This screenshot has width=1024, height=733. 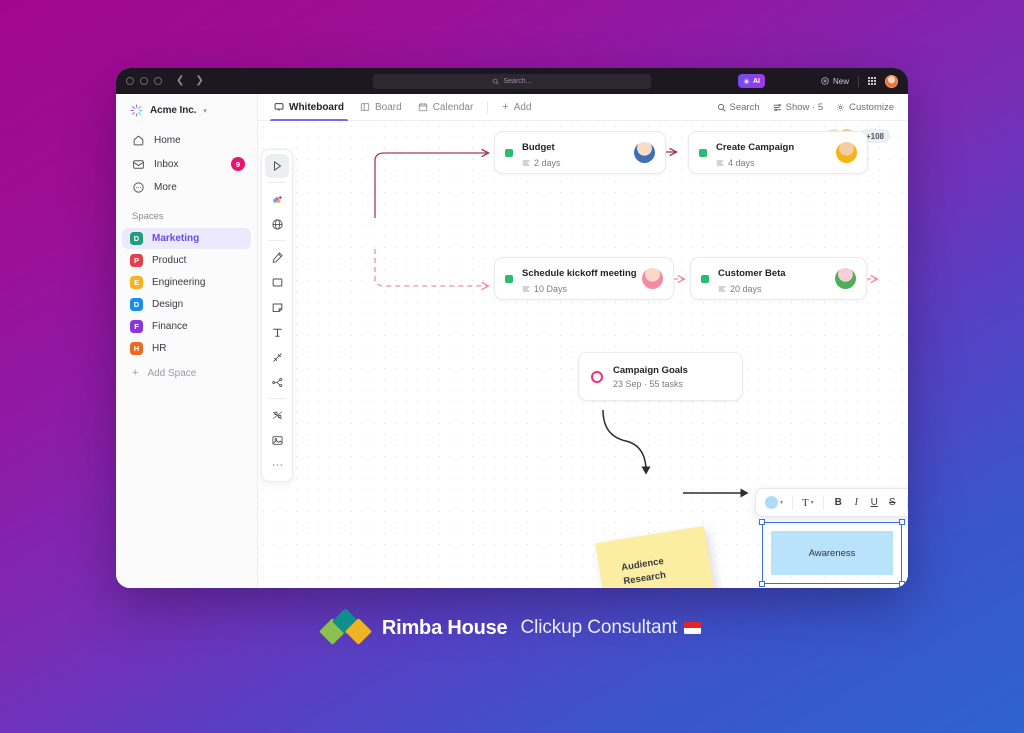 What do you see at coordinates (136, 260) in the screenshot?
I see `space-avatar-product: P` at bounding box center [136, 260].